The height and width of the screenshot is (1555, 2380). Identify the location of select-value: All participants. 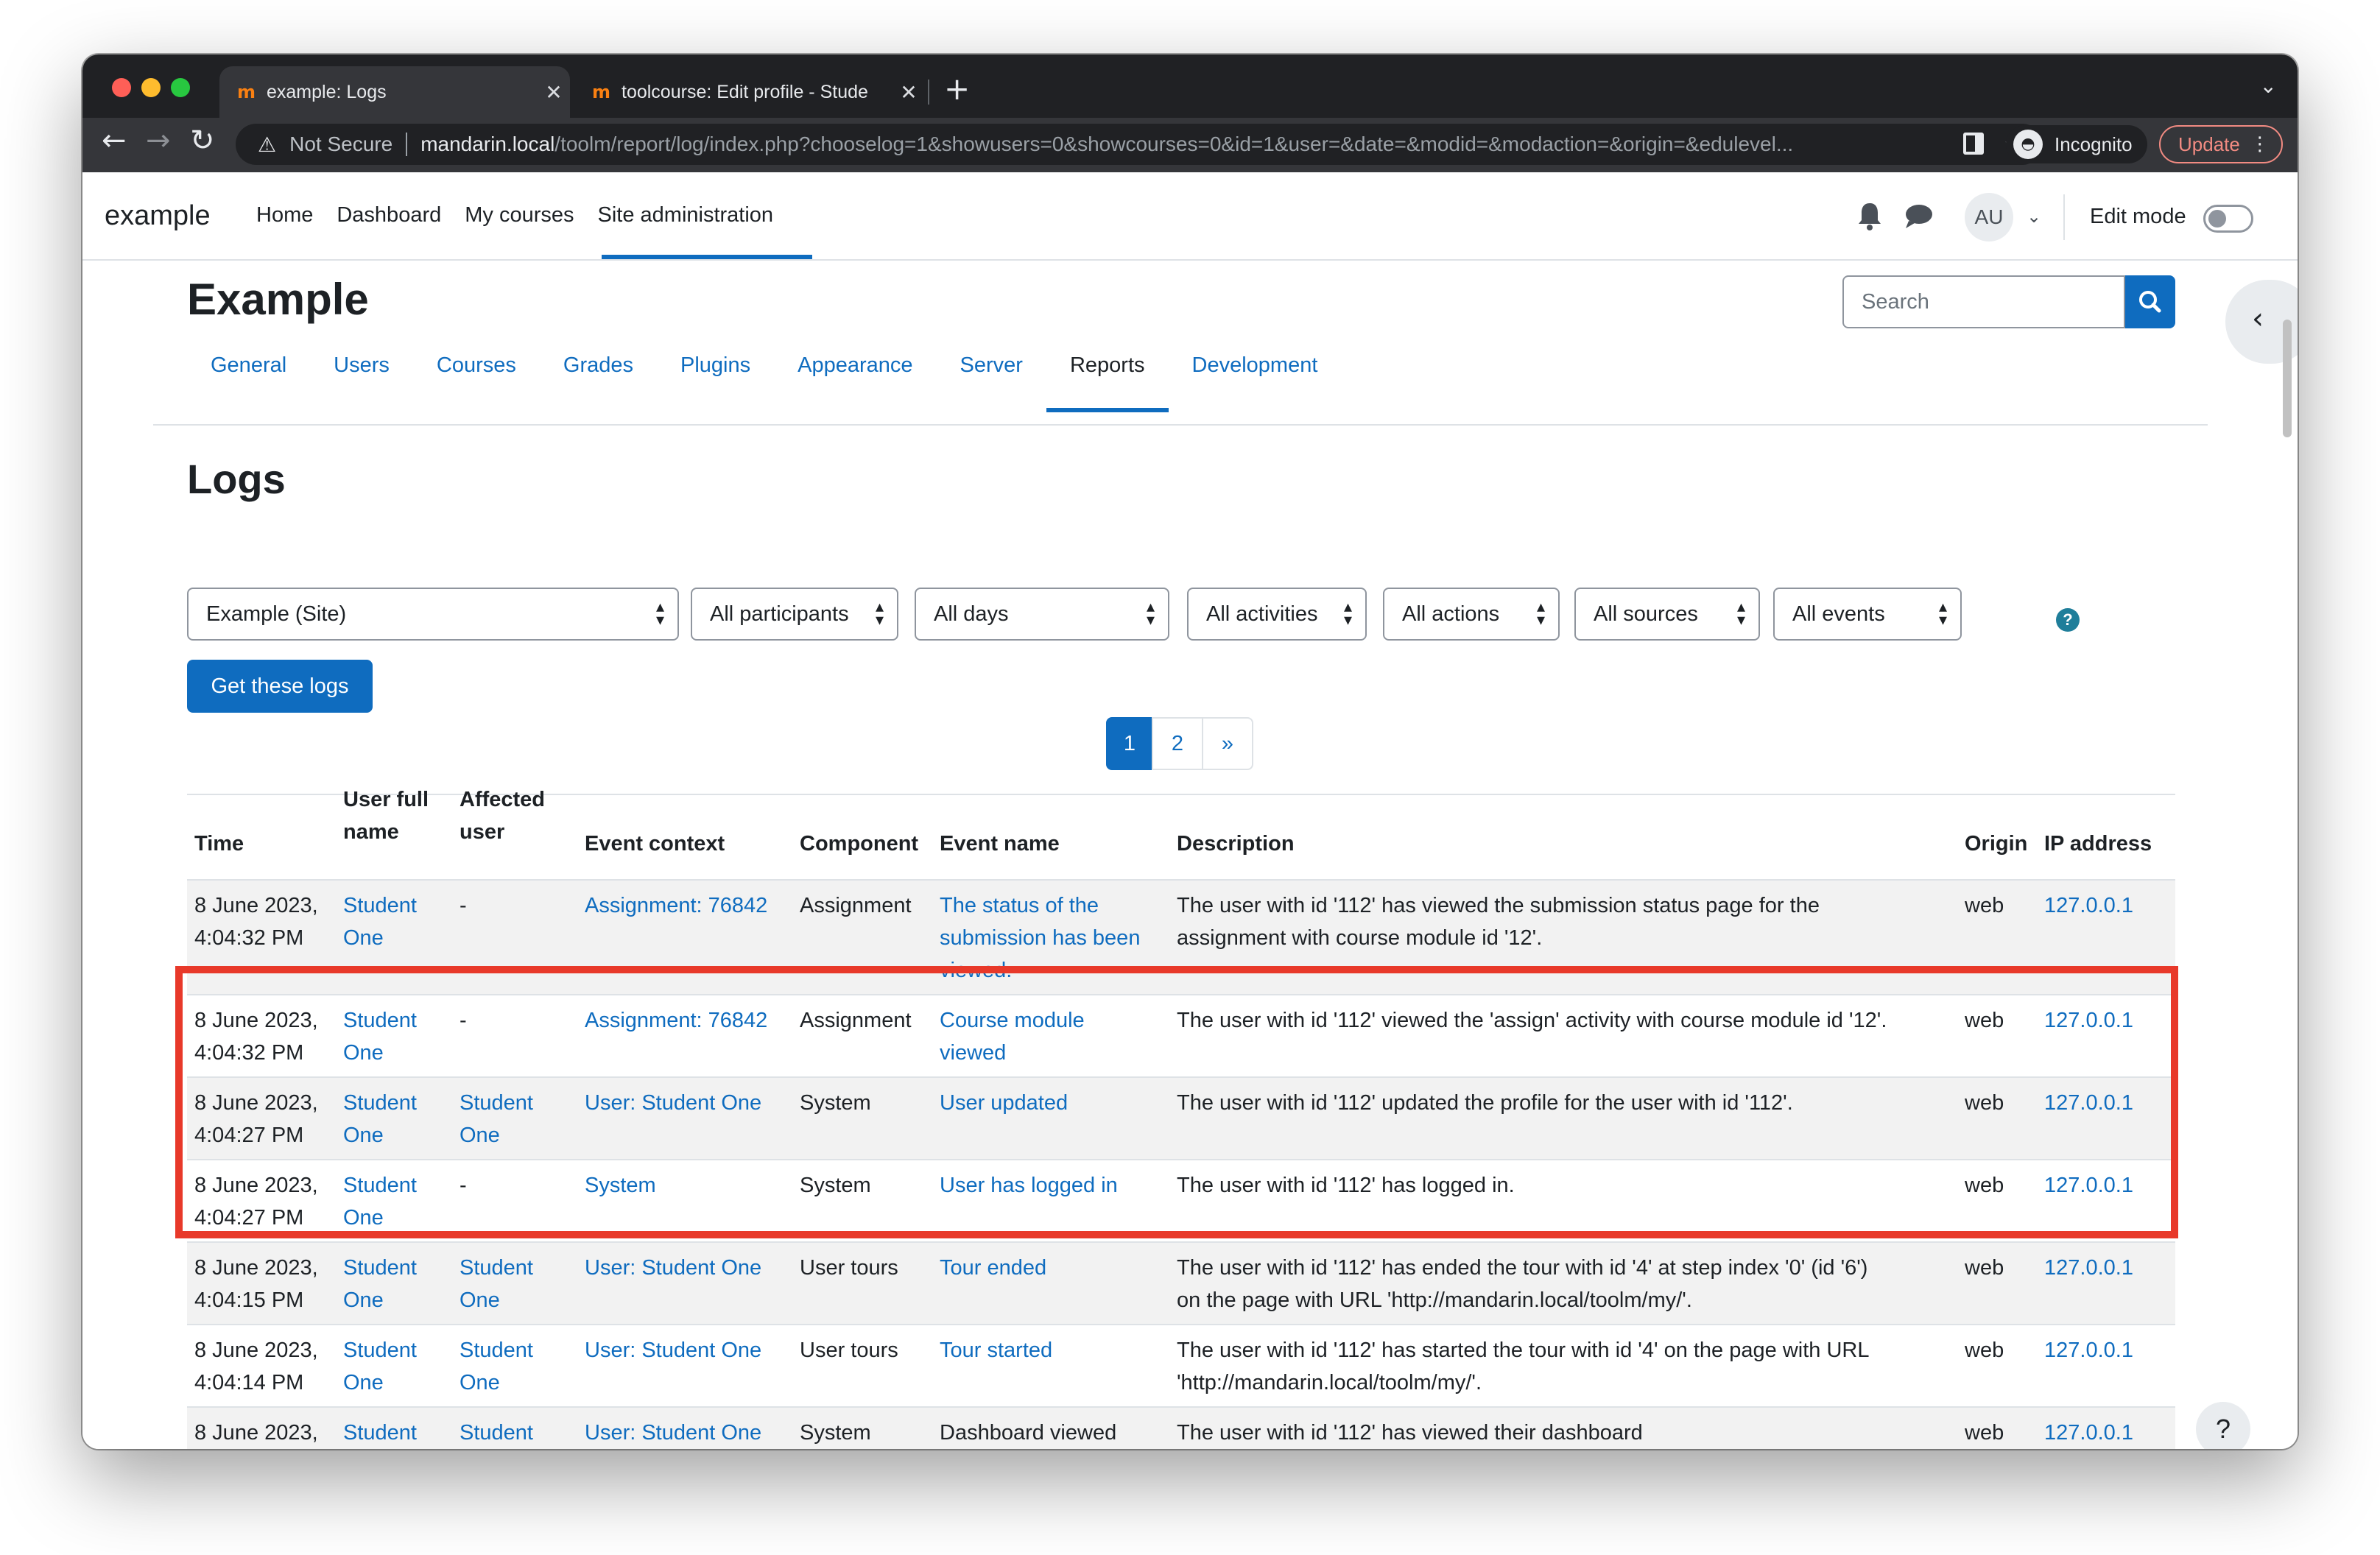
(780, 614).